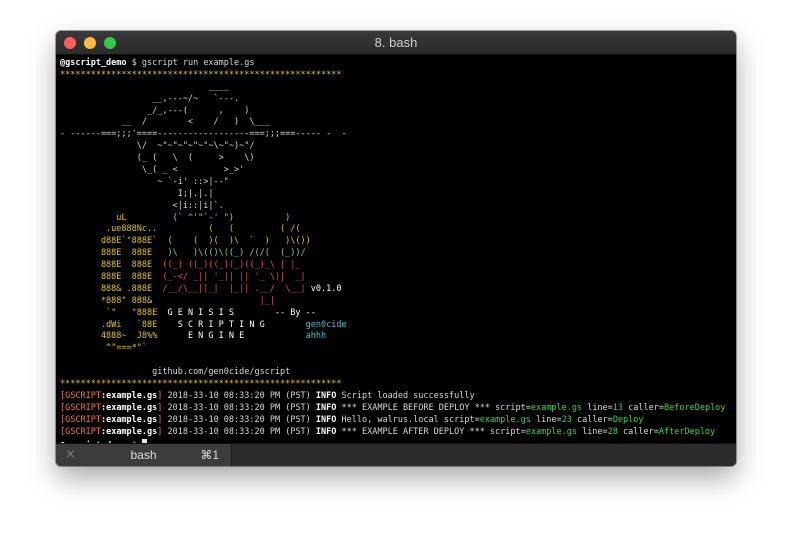 The image size is (792, 547). Describe the element at coordinates (396, 242) in the screenshot. I see `ascii-art-line: d88E`"888E` ( ( )( )\ ` ) )\())` at that location.